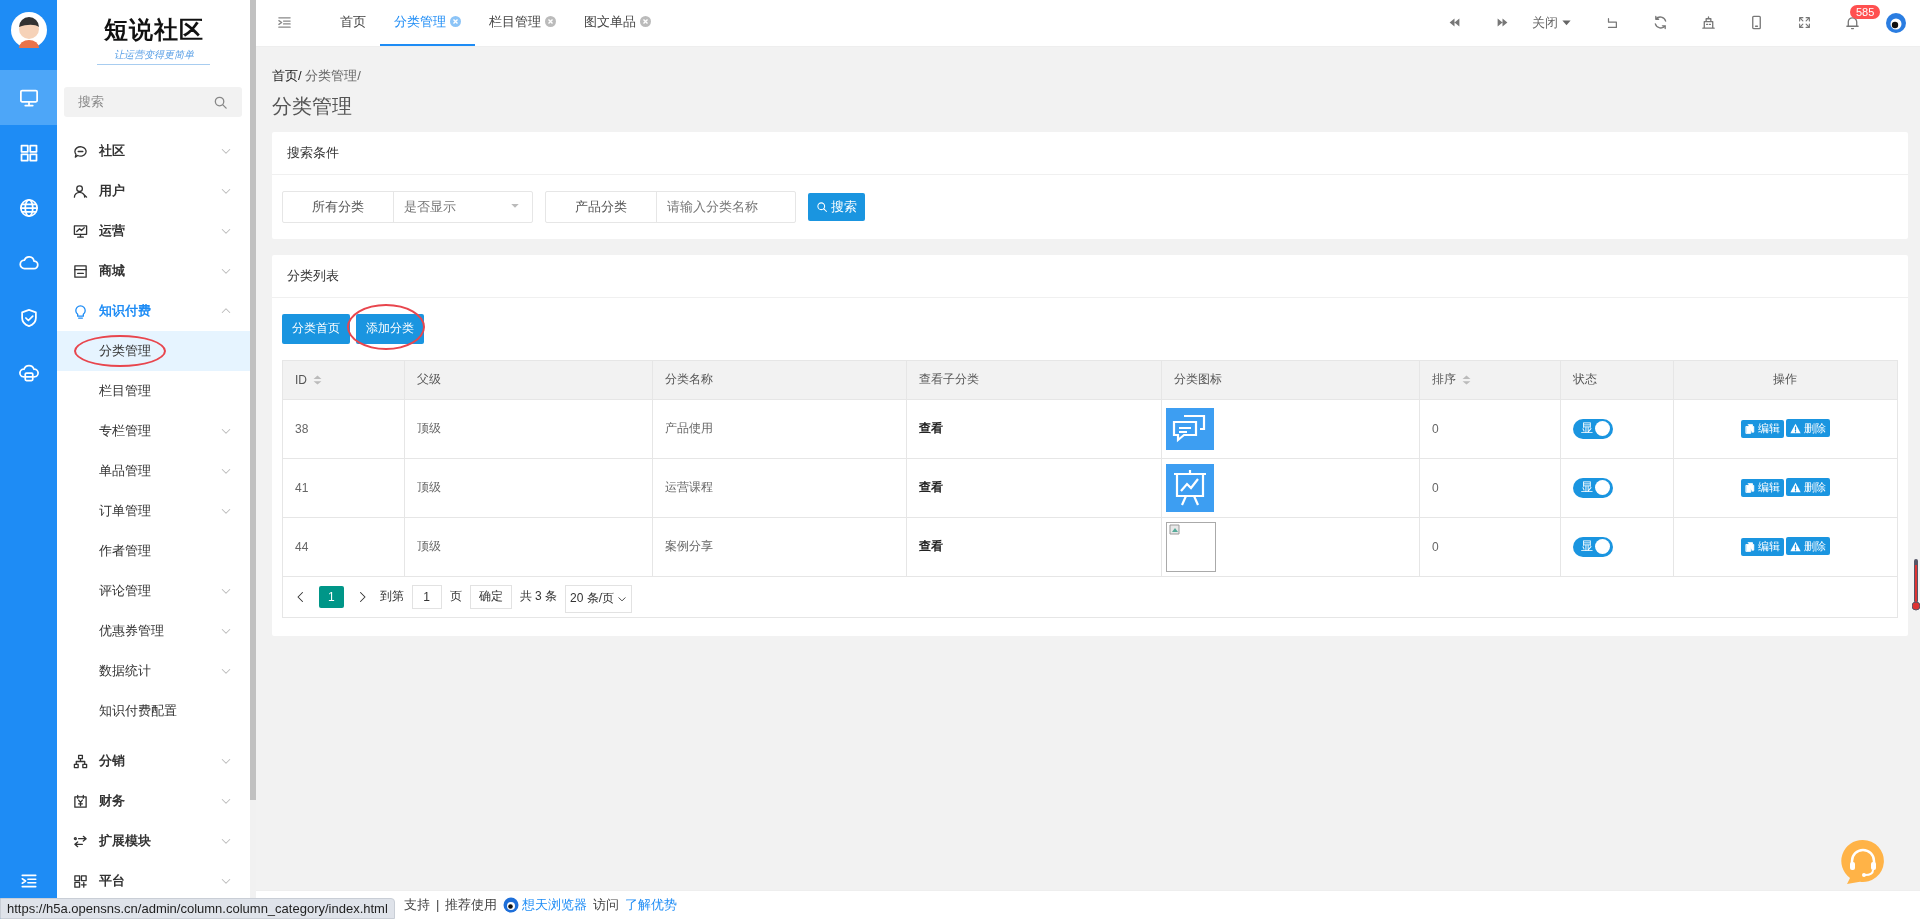  What do you see at coordinates (153, 881) in the screenshot?
I see `menu-item: 平台` at bounding box center [153, 881].